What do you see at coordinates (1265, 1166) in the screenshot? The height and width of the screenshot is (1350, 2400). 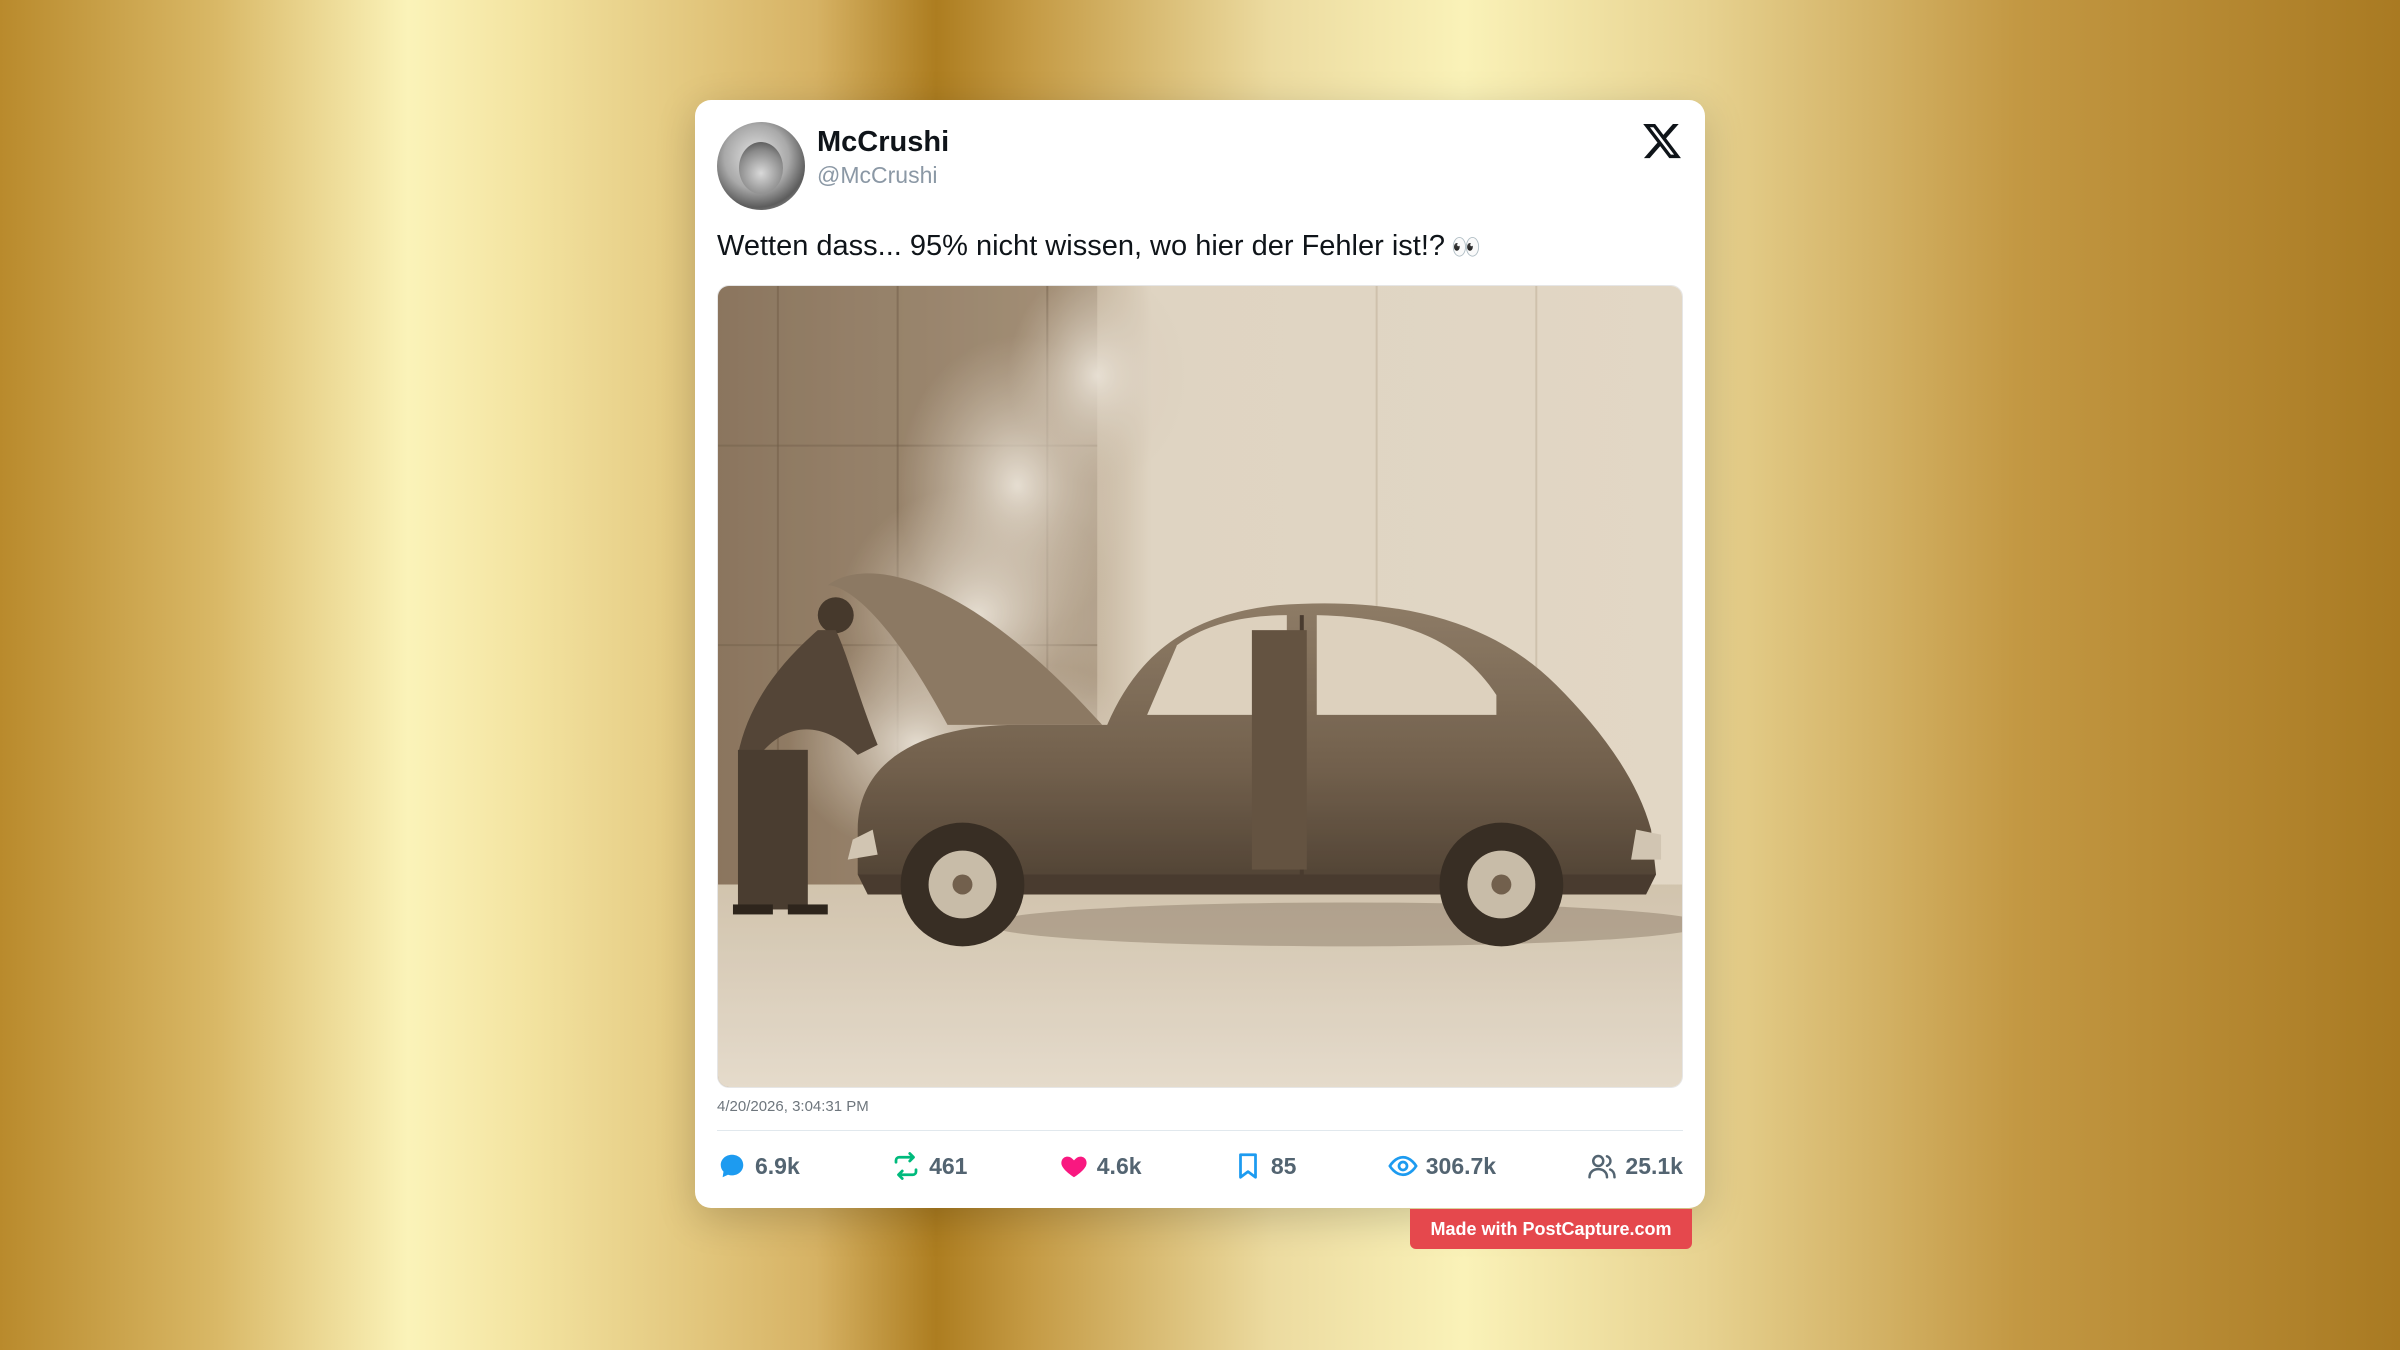 I see `bookmark-button: 85` at bounding box center [1265, 1166].